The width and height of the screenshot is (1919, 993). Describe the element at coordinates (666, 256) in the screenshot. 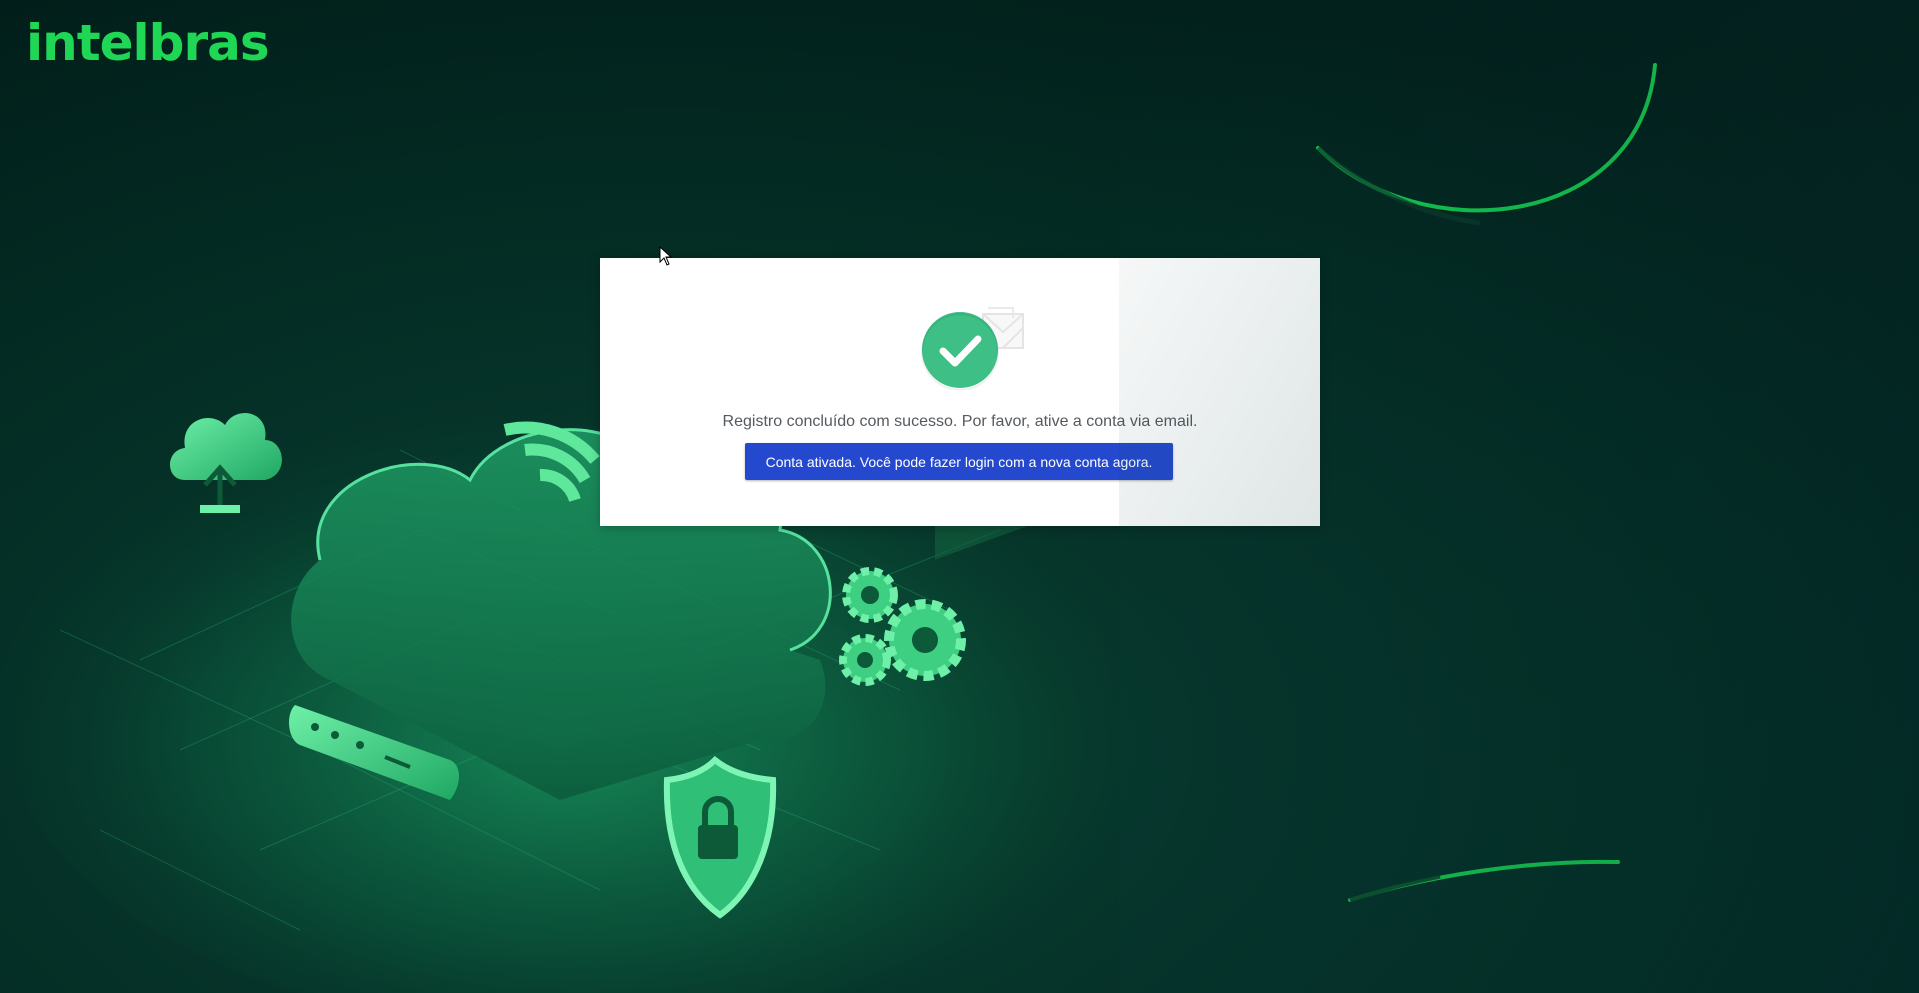

I see `mouse-cursor-icon` at that location.